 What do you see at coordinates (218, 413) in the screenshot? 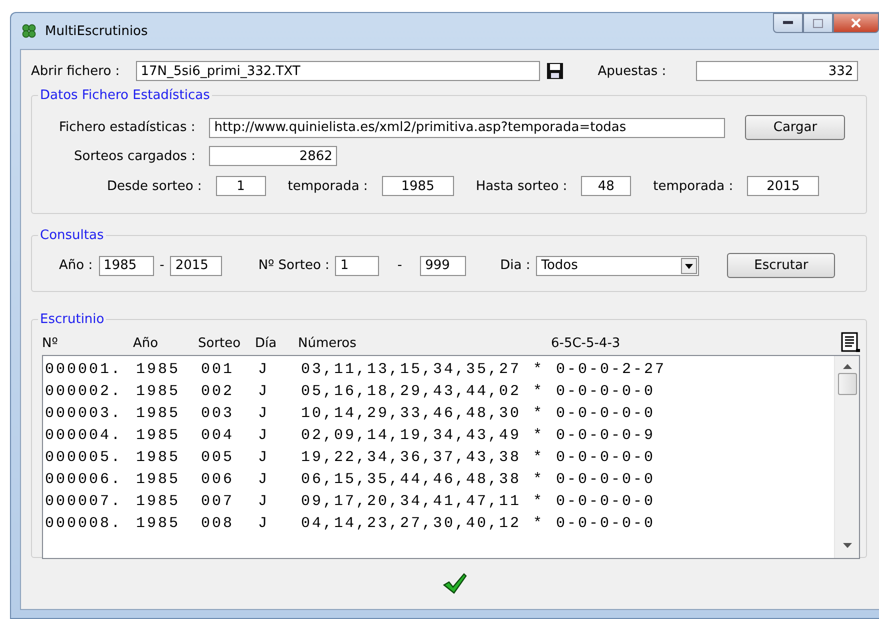
I see `draw-cell-text: 003` at bounding box center [218, 413].